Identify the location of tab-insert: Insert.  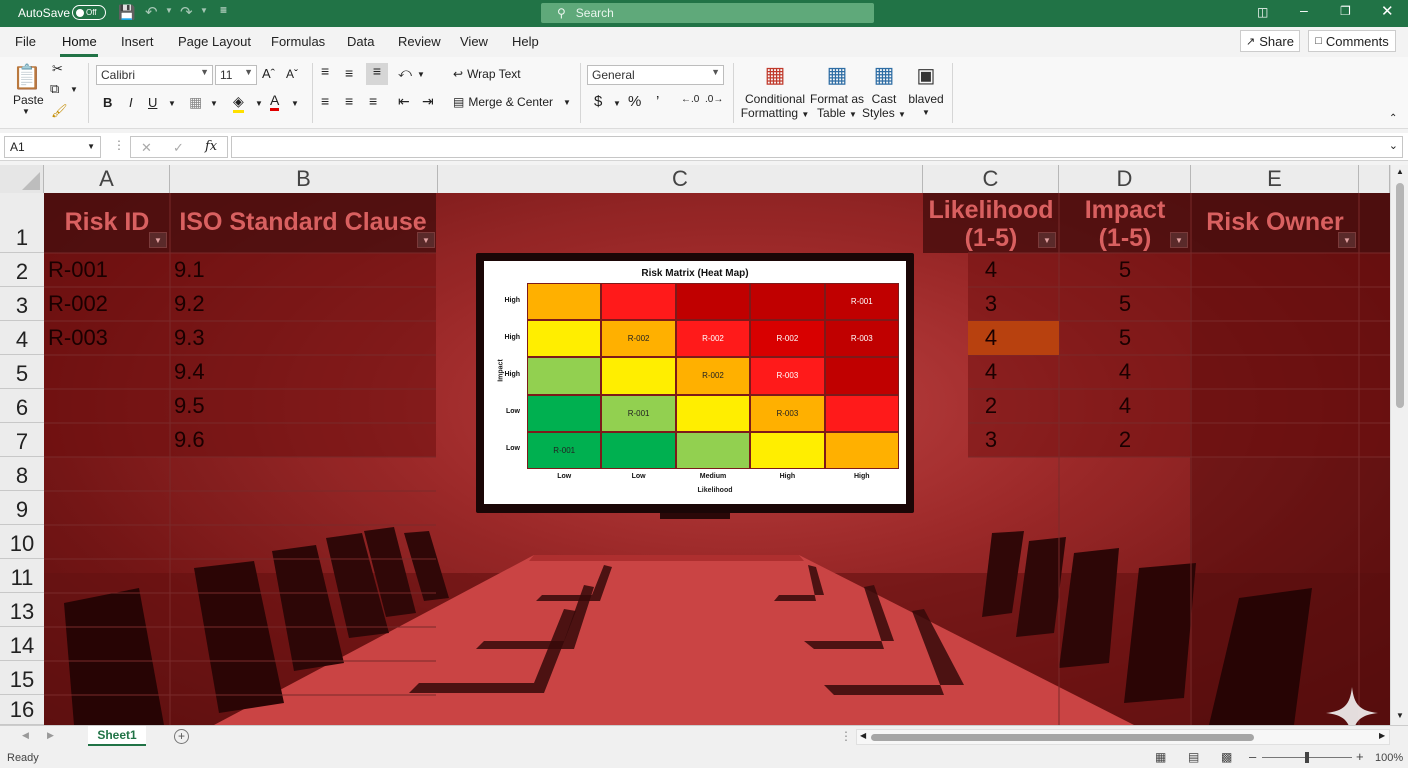
(137, 41).